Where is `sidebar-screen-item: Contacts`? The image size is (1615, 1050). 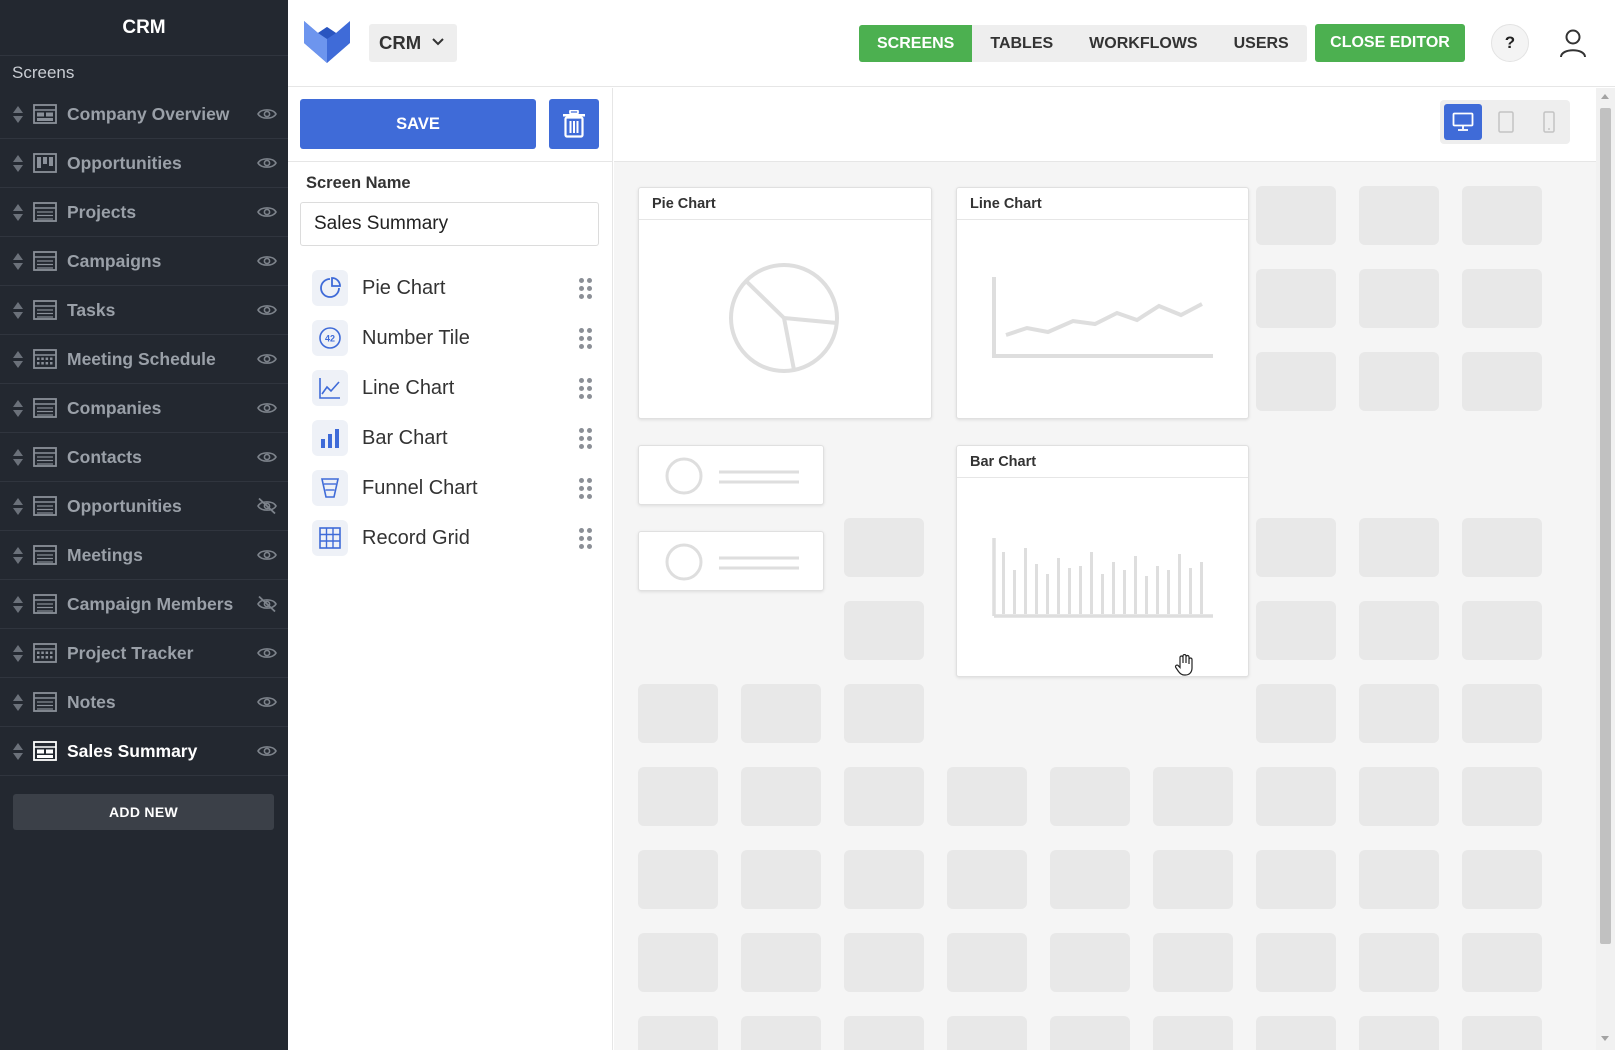 sidebar-screen-item: Contacts is located at coordinates (144, 457).